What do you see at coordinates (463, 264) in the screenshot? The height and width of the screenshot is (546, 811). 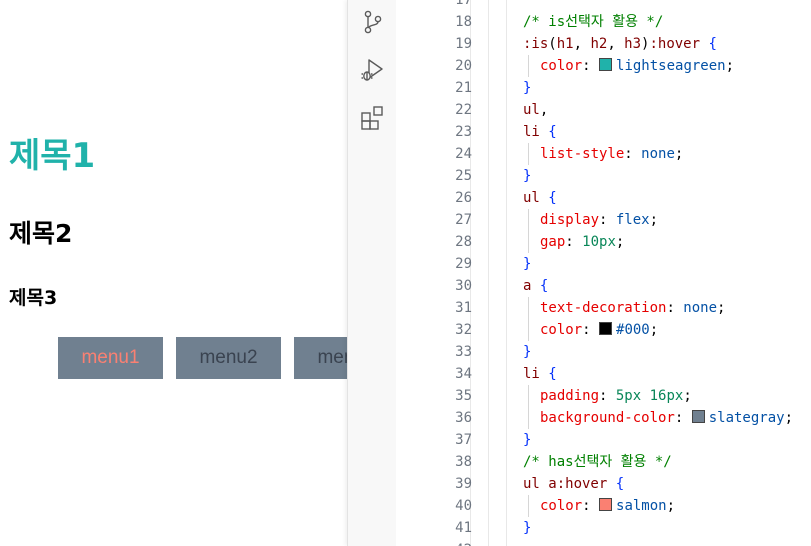 I see `line-number: 29` at bounding box center [463, 264].